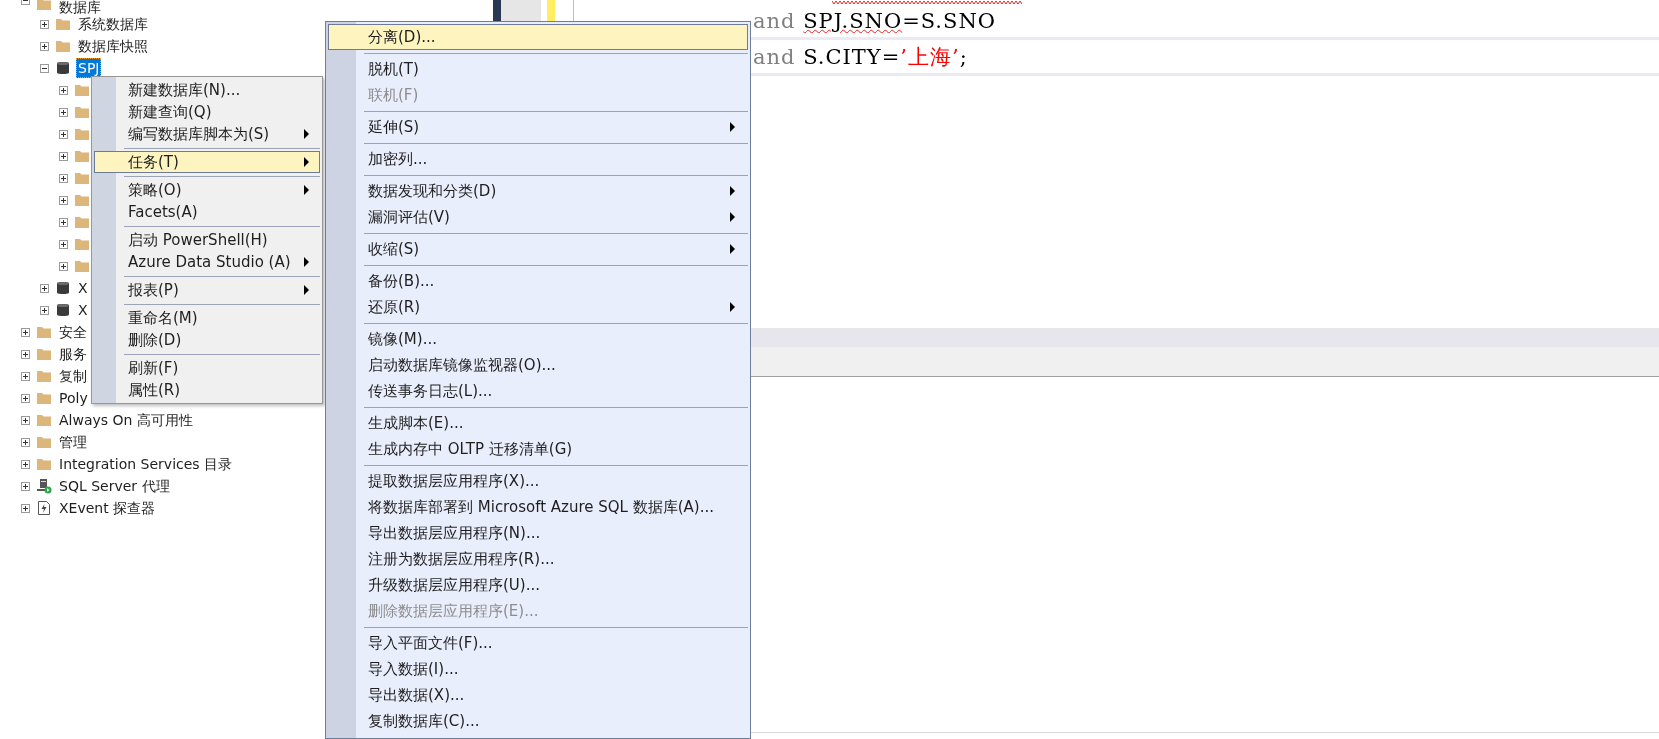 The image size is (1659, 739). What do you see at coordinates (107, 508) in the screenshot?
I see `tree-item: XEvent 探查器` at bounding box center [107, 508].